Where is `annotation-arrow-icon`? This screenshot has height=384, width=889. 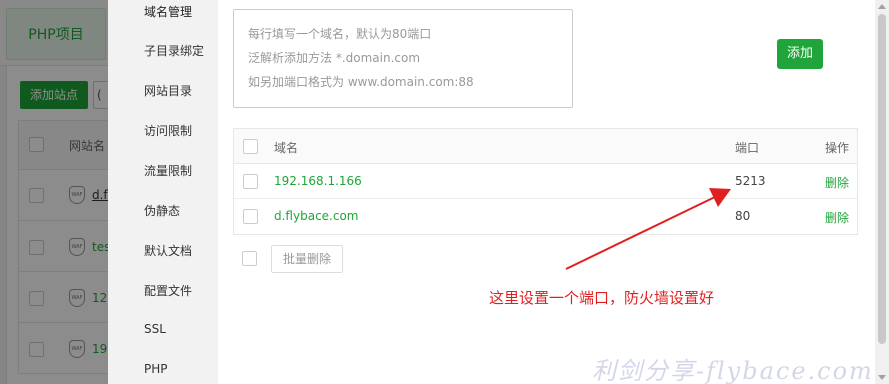 annotation-arrow-icon is located at coordinates (648, 229).